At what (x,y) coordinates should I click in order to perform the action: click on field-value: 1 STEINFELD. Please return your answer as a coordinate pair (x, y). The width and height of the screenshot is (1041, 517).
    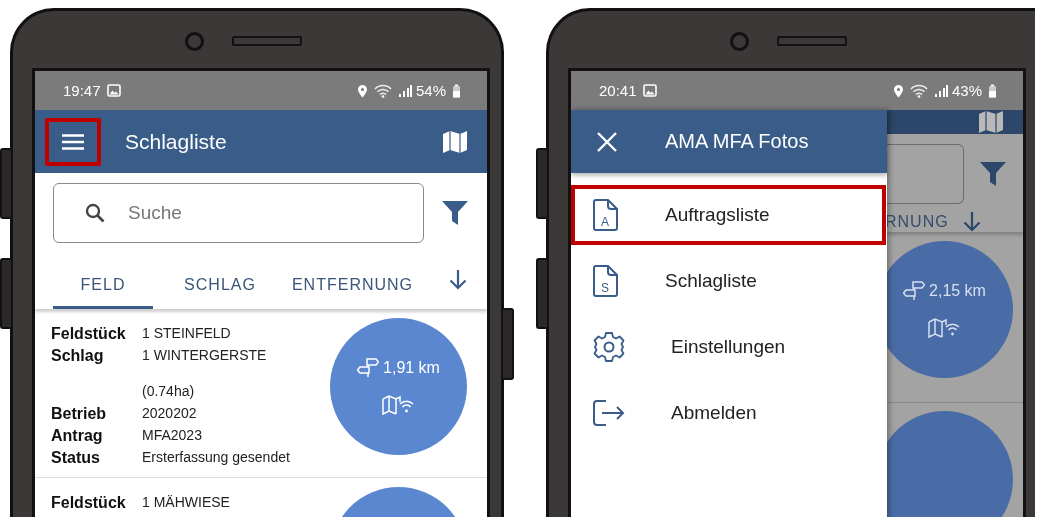
    Looking at the image, I should click on (187, 333).